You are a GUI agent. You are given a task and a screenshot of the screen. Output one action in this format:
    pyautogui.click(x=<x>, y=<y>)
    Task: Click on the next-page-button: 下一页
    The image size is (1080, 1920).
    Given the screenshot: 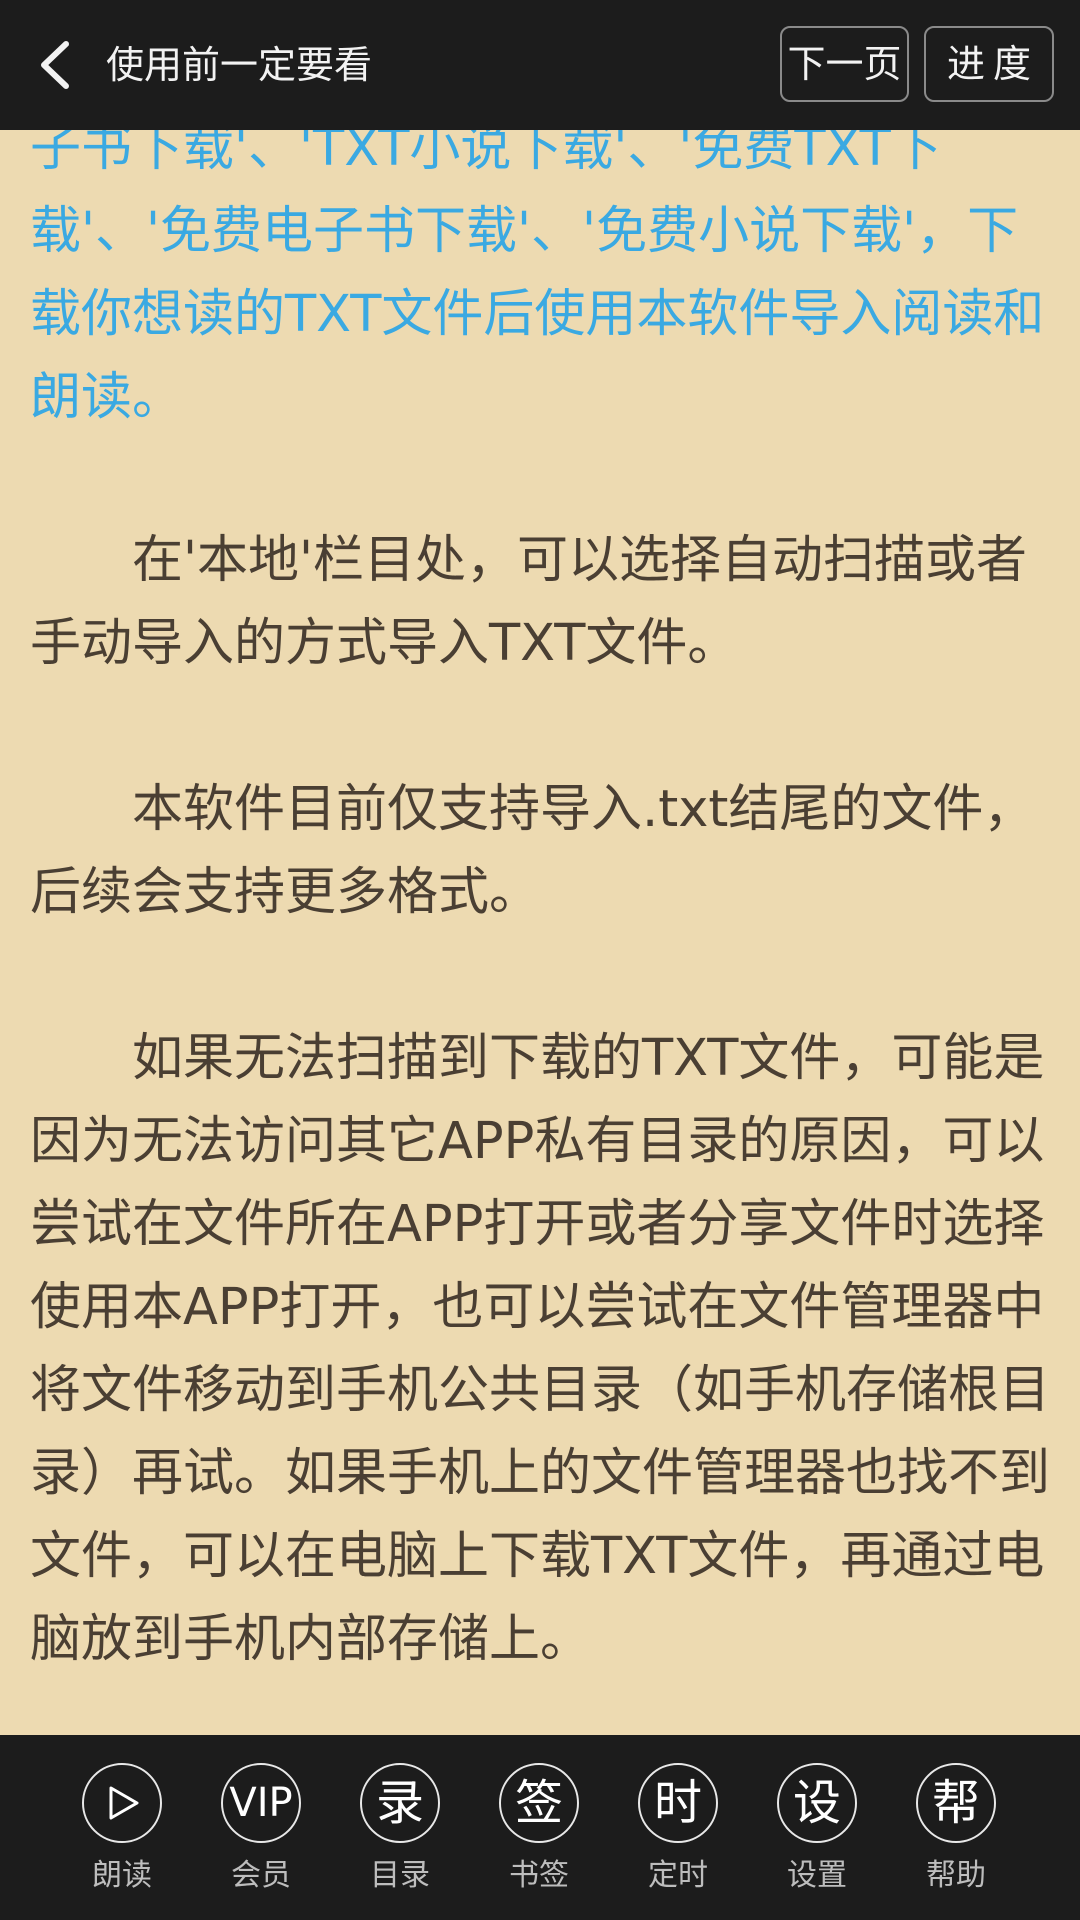 What is the action you would take?
    pyautogui.click(x=844, y=64)
    